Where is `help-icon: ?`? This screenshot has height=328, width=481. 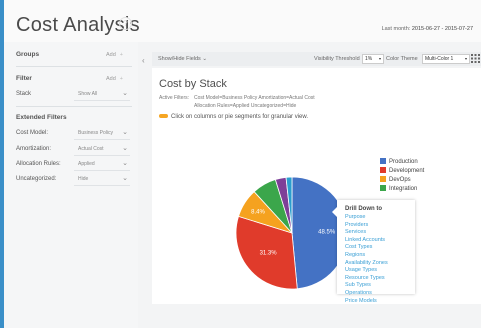 help-icon: ? is located at coordinates (125, 23).